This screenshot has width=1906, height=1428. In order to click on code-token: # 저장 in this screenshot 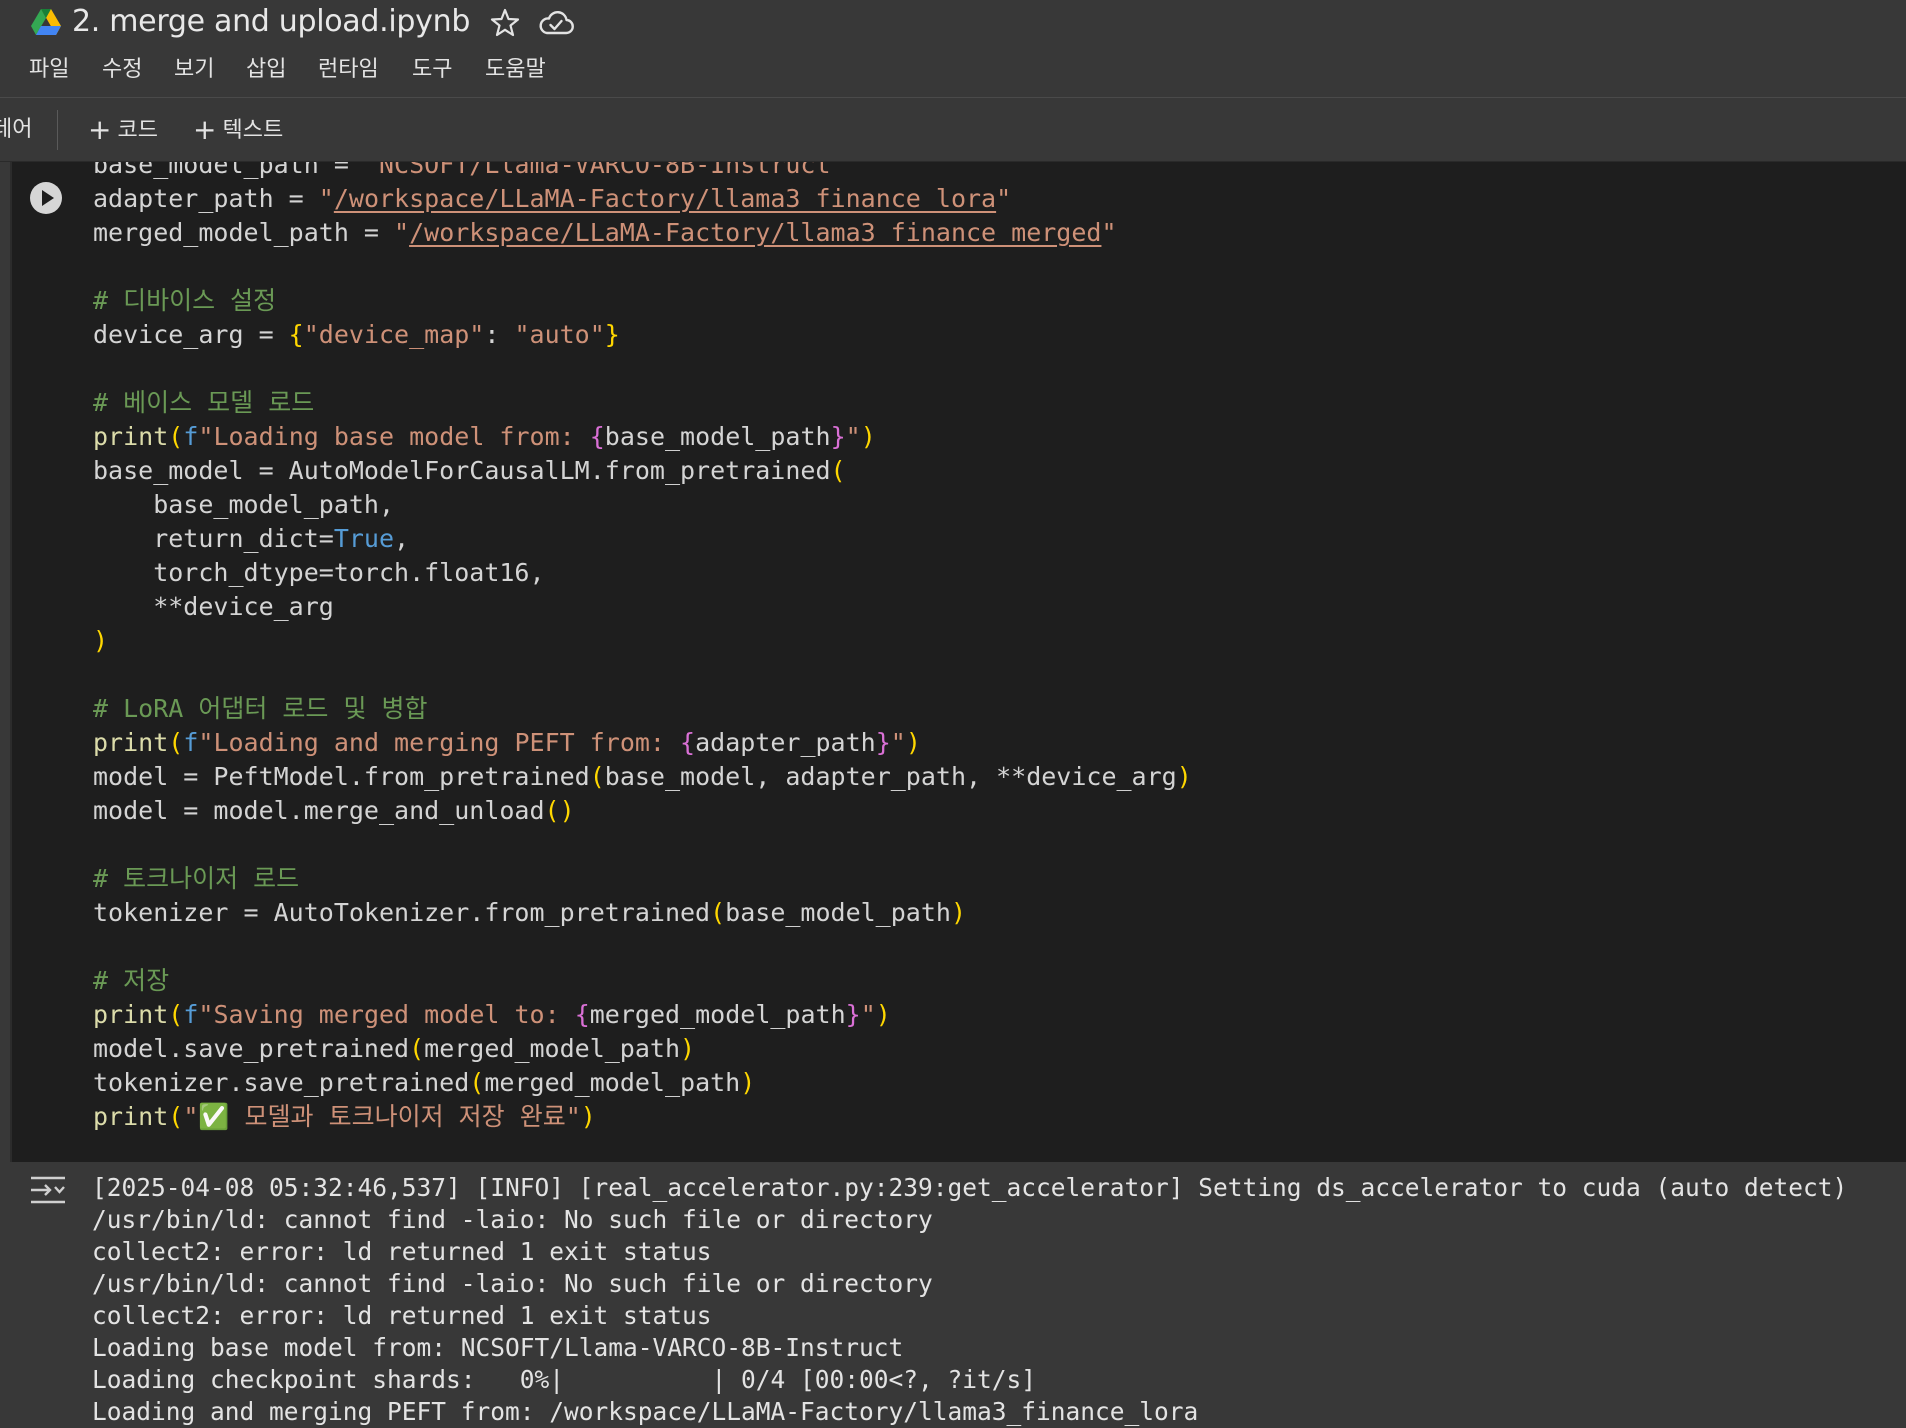, I will do `click(131, 980)`.